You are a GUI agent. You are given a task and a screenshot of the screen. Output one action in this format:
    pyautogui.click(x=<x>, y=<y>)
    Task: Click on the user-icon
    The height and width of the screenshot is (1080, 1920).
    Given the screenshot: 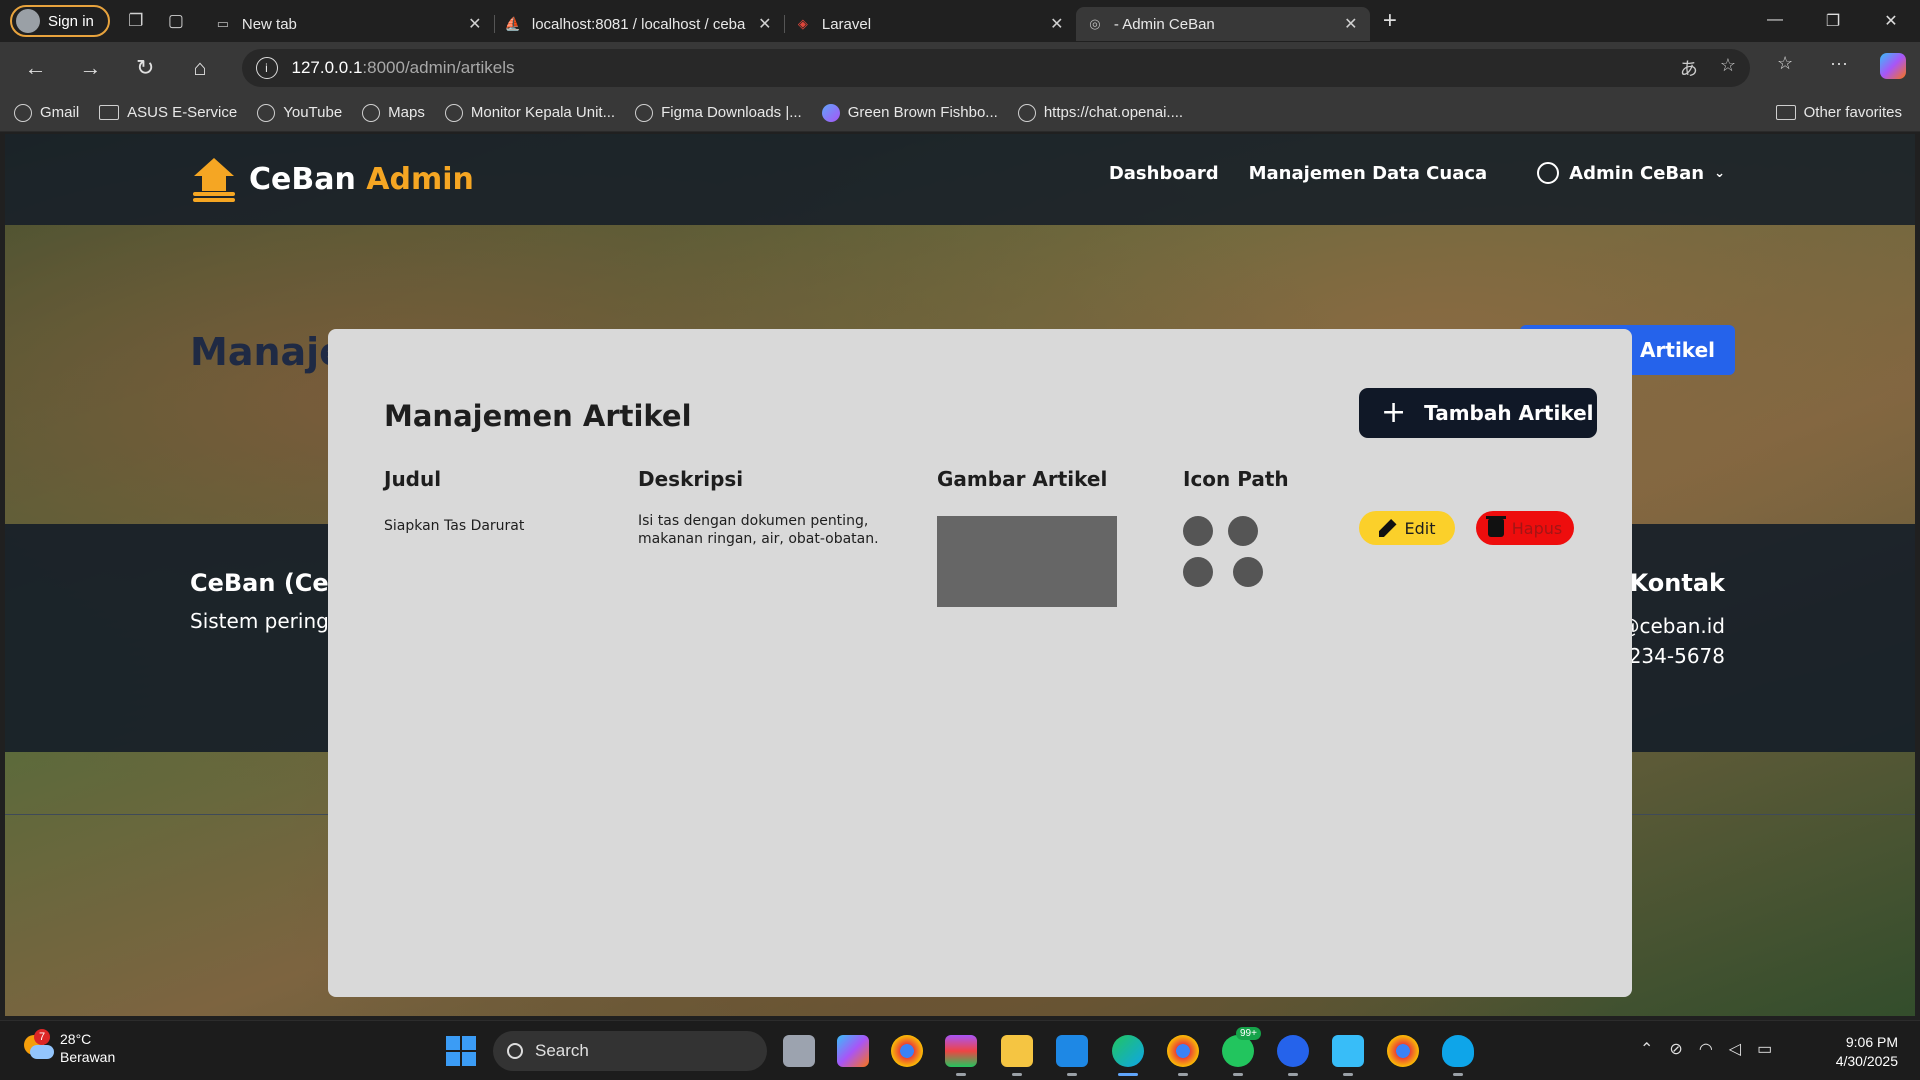 What is the action you would take?
    pyautogui.click(x=1548, y=173)
    